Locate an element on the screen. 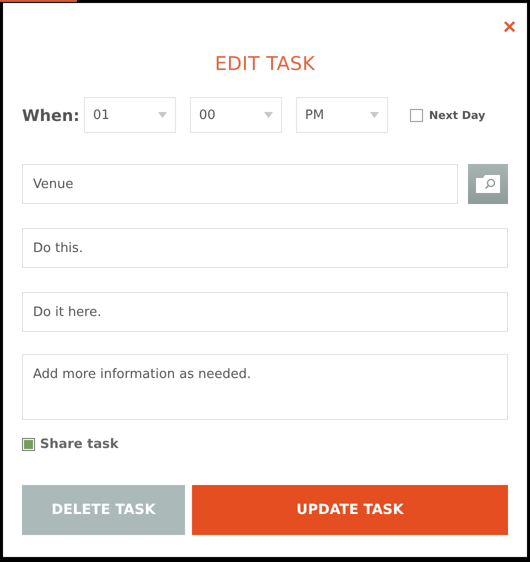 The height and width of the screenshot is (562, 530). share-label: Share task is located at coordinates (79, 444).